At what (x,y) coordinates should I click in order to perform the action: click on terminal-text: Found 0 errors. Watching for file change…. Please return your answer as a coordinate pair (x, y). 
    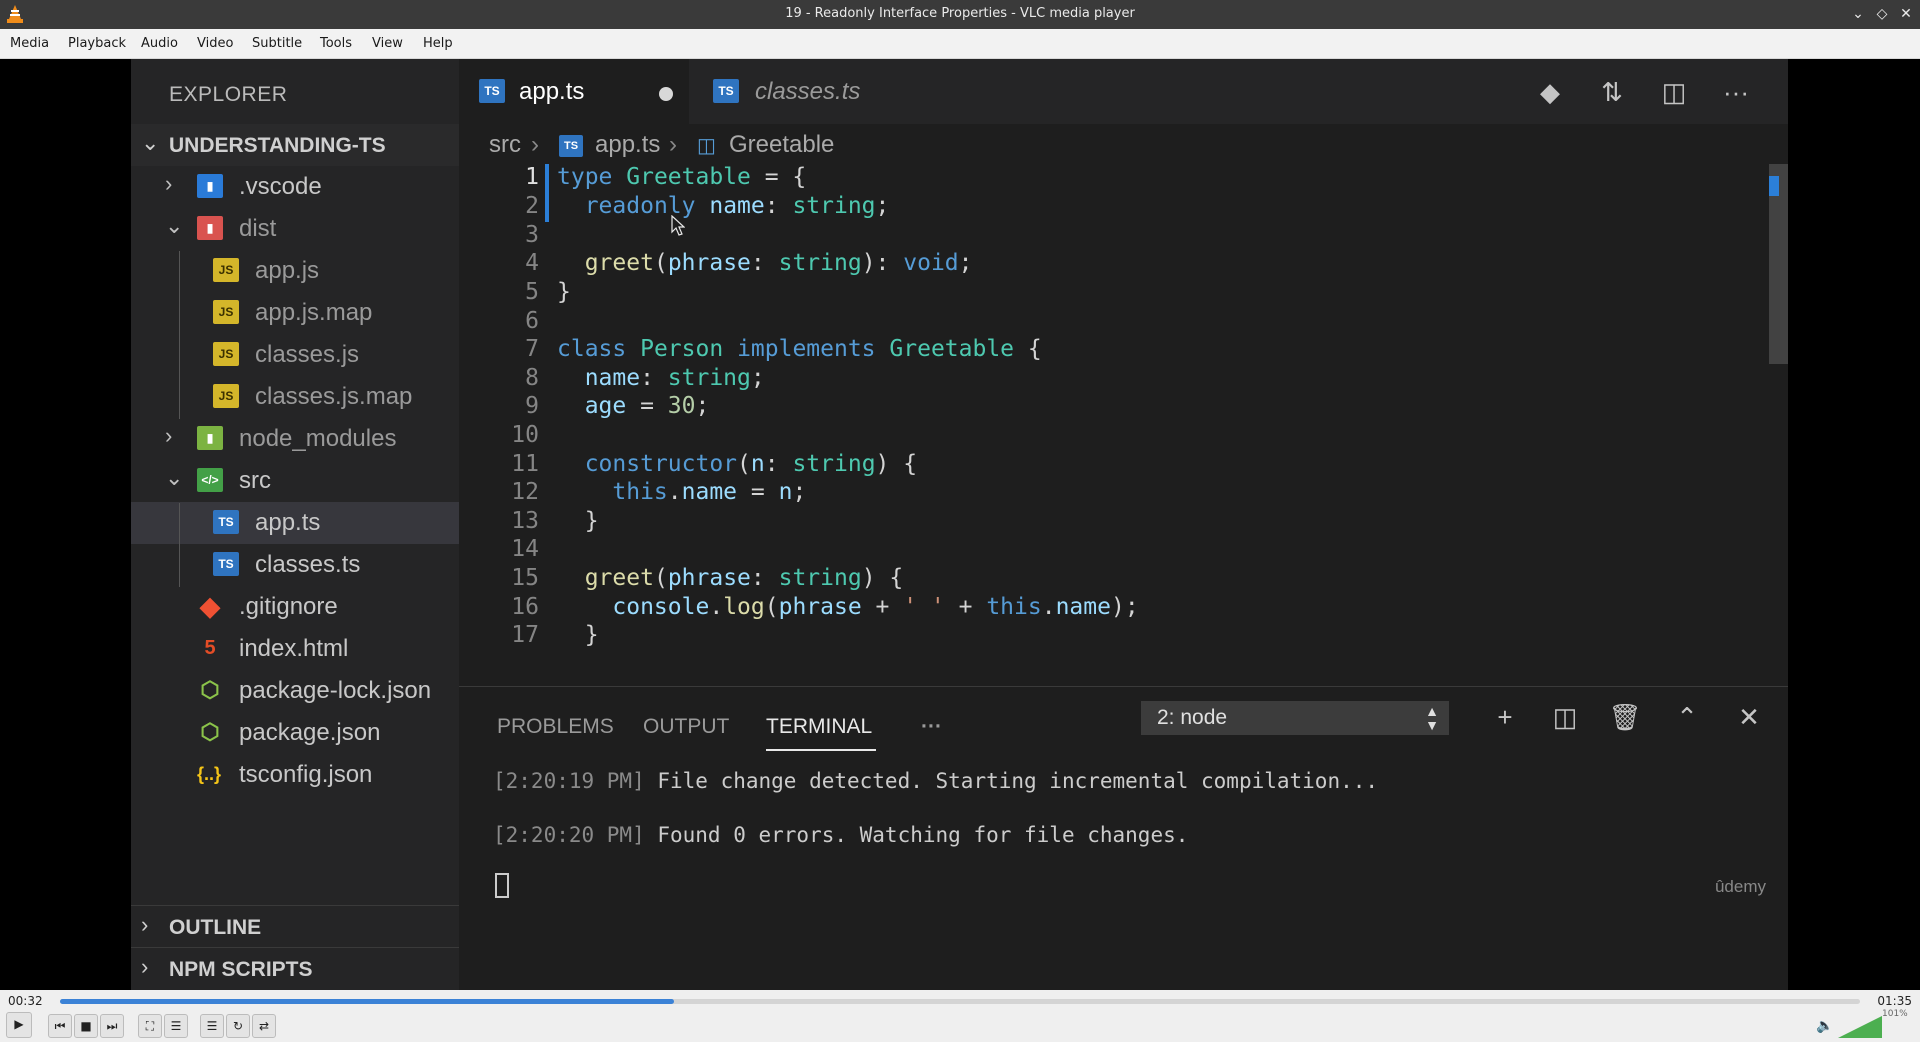
    Looking at the image, I should click on (916, 835).